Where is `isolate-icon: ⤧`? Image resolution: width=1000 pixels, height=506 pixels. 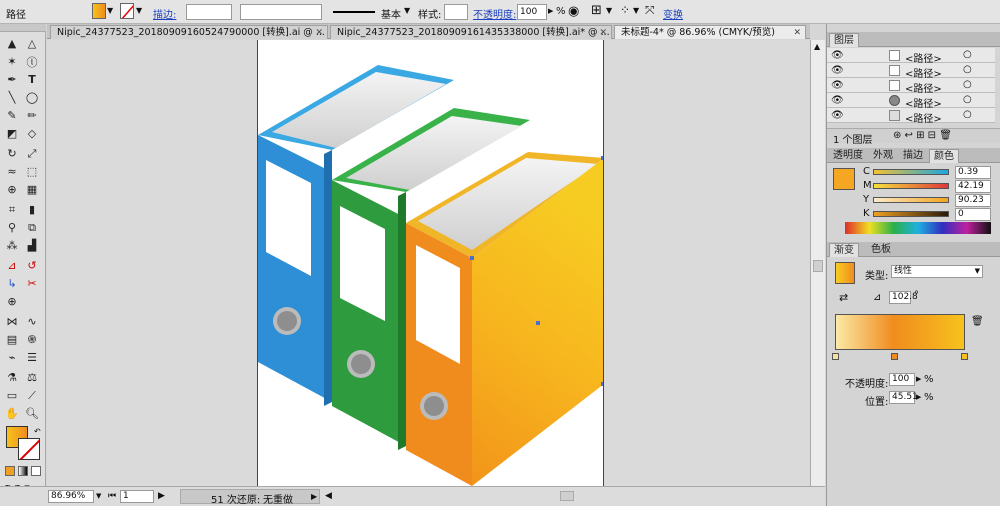
isolate-icon: ⤧ is located at coordinates (650, 10).